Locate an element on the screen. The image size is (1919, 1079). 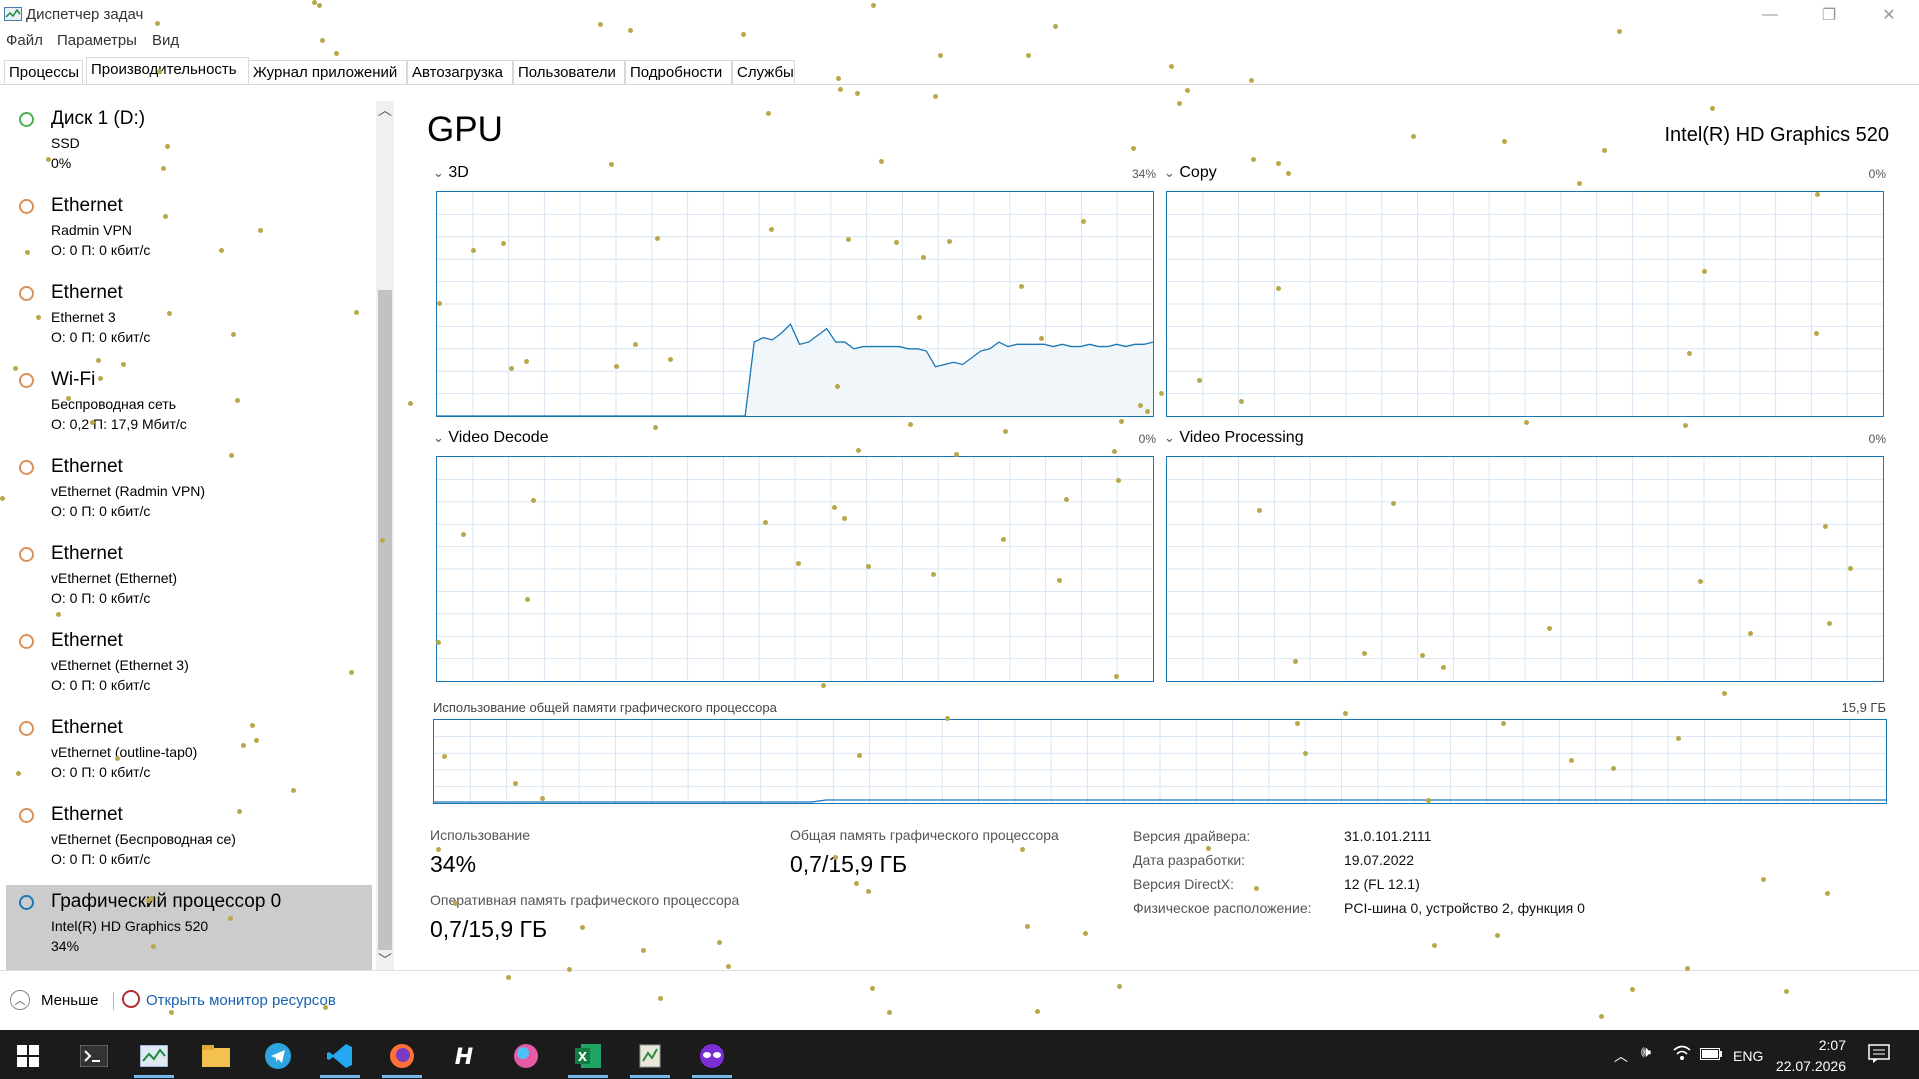
network-status-icon is located at coordinates (26, 815).